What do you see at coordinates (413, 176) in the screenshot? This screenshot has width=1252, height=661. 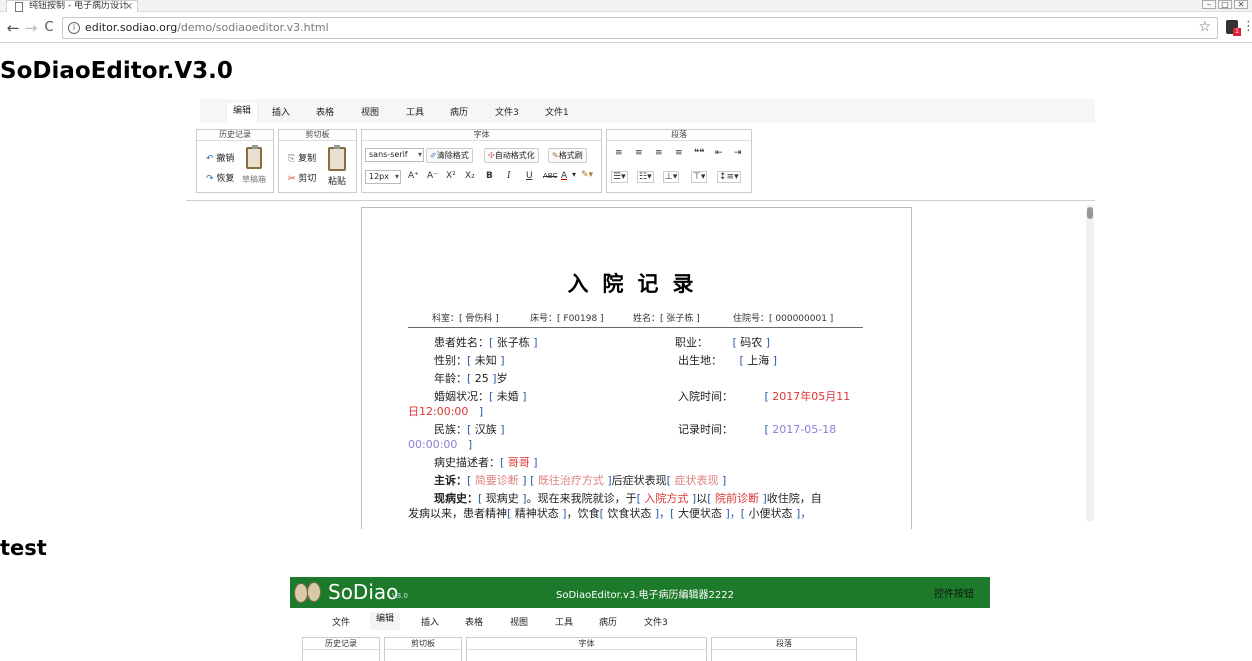 I see `font-grow-icon: A⁺` at bounding box center [413, 176].